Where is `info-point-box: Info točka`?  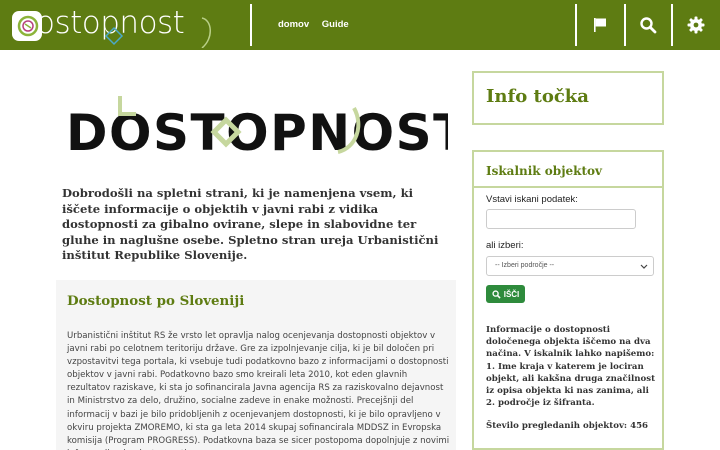 info-point-box: Info točka is located at coordinates (568, 98).